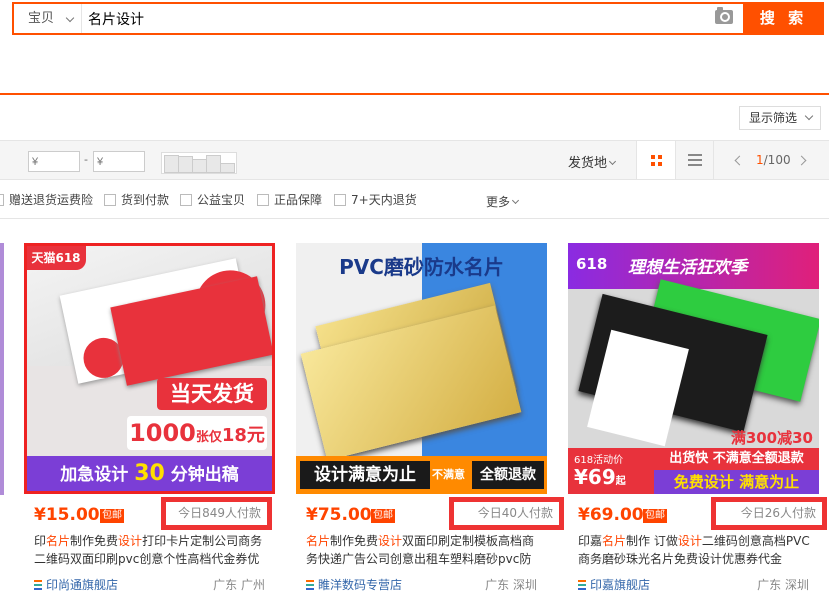  Describe the element at coordinates (696, 550) in the screenshot. I see `product-title: 印嘉名片制作 订做设计二维码创意高档PVC商务磨砂珠光名片免费设计优惠券代金` at that location.